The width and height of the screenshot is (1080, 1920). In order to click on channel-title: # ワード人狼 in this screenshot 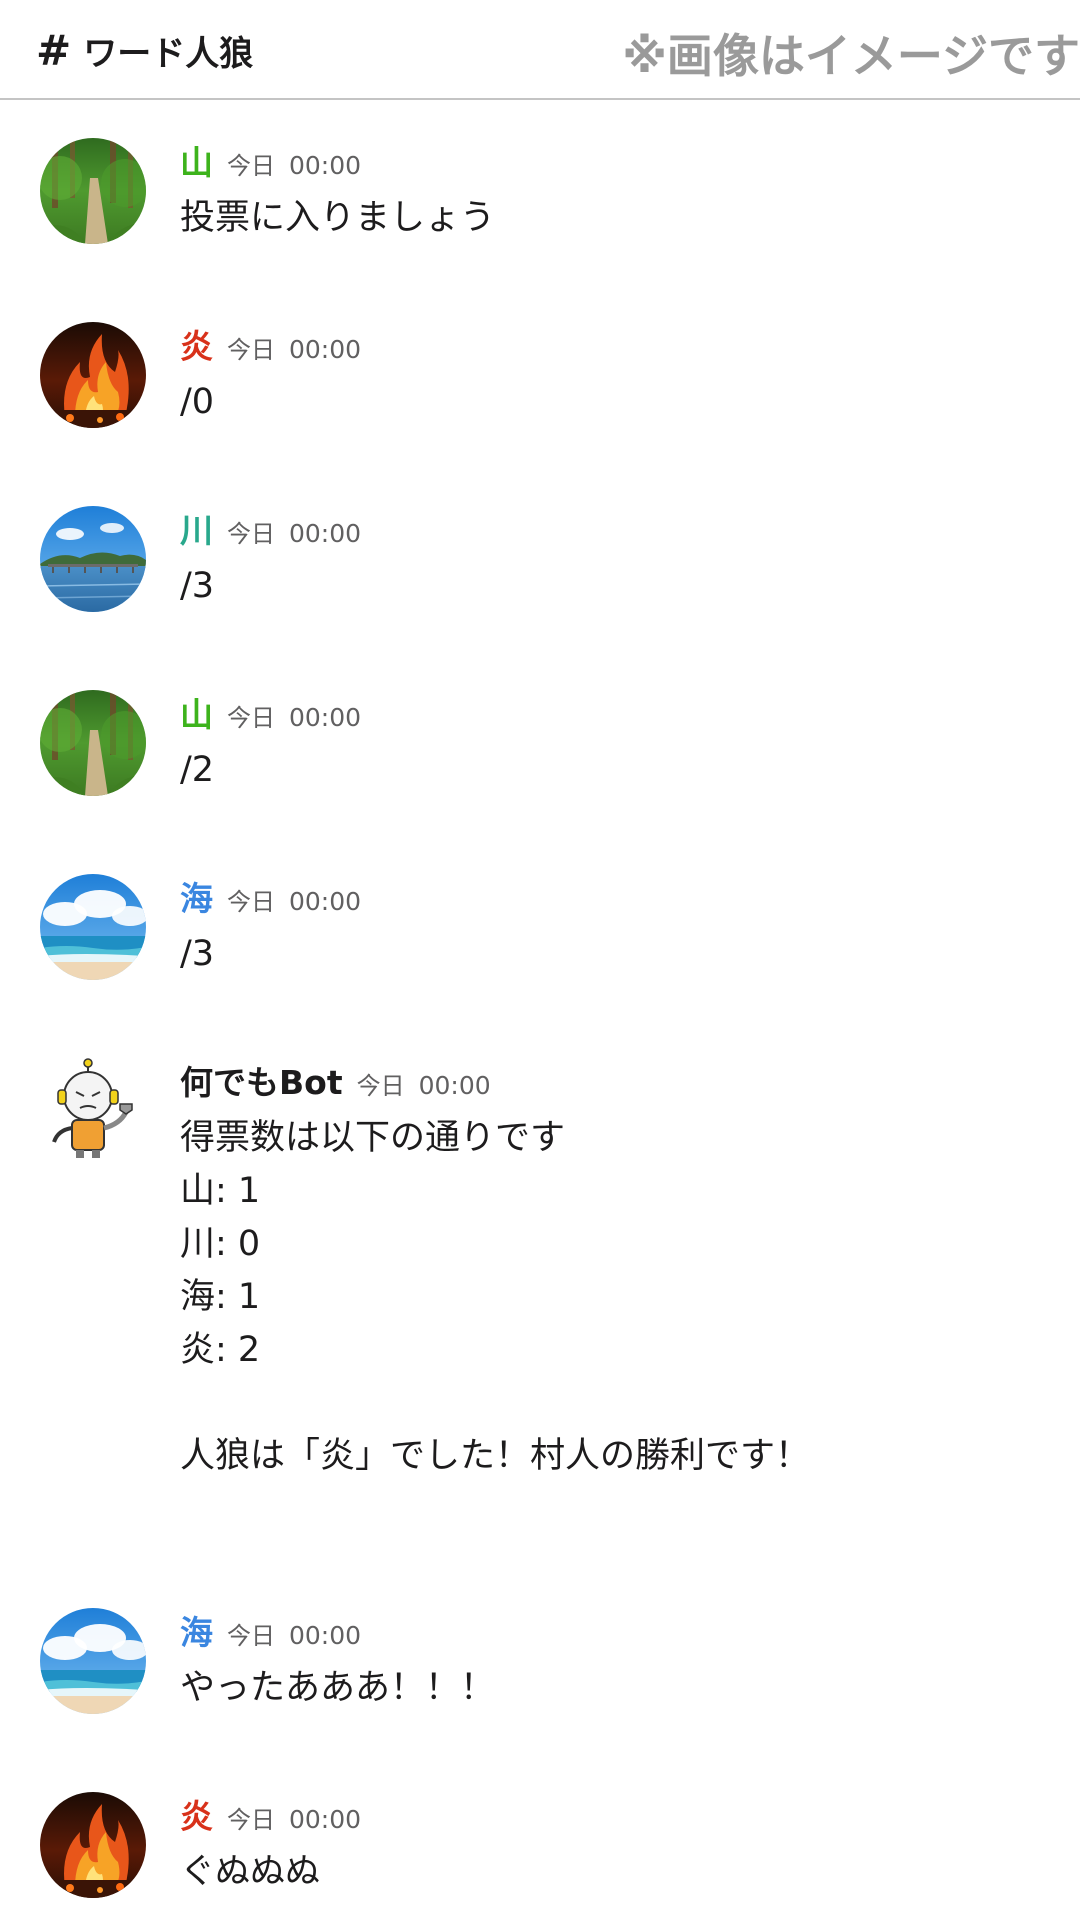, I will do `click(145, 50)`.